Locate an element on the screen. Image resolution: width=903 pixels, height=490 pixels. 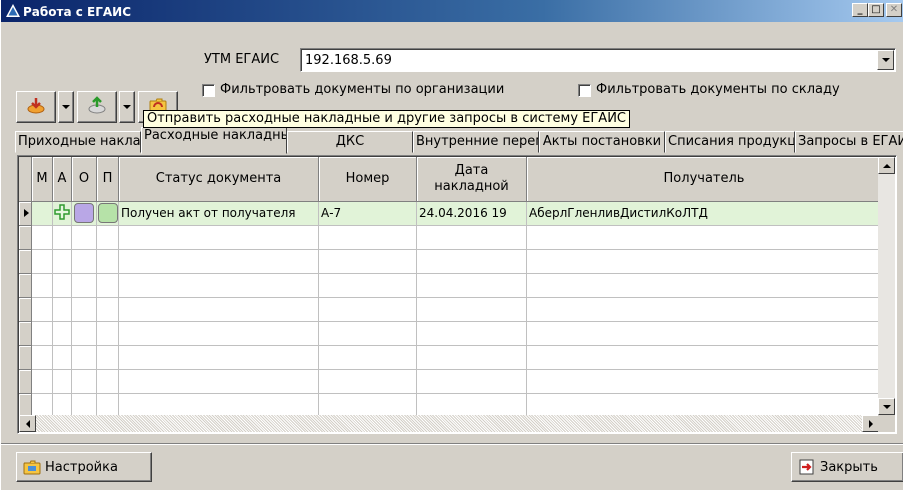
col-header-o: О is located at coordinates (84, 179).